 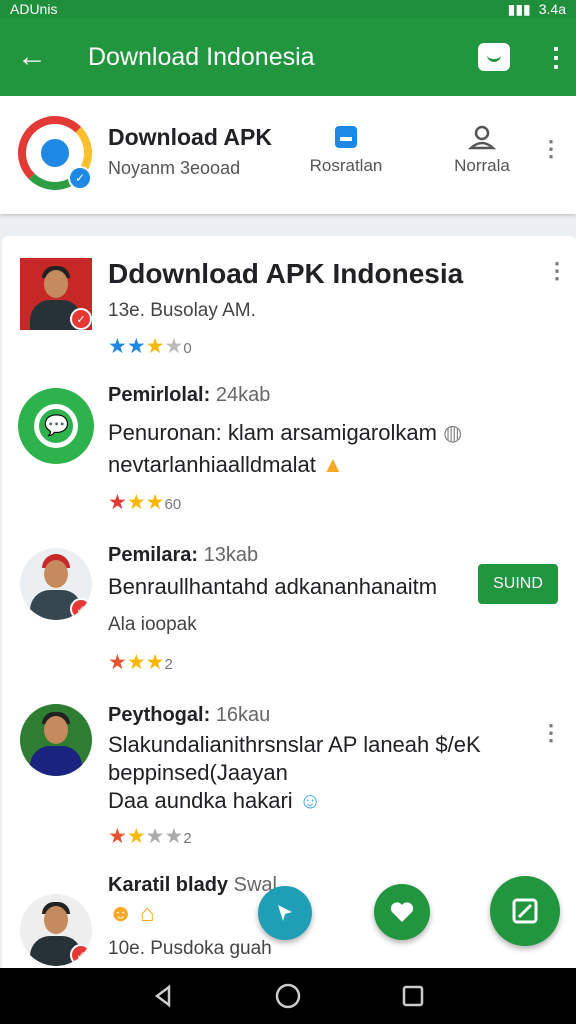 I want to click on app-subtitle: Noyanm 3eooad, so click(x=174, y=168).